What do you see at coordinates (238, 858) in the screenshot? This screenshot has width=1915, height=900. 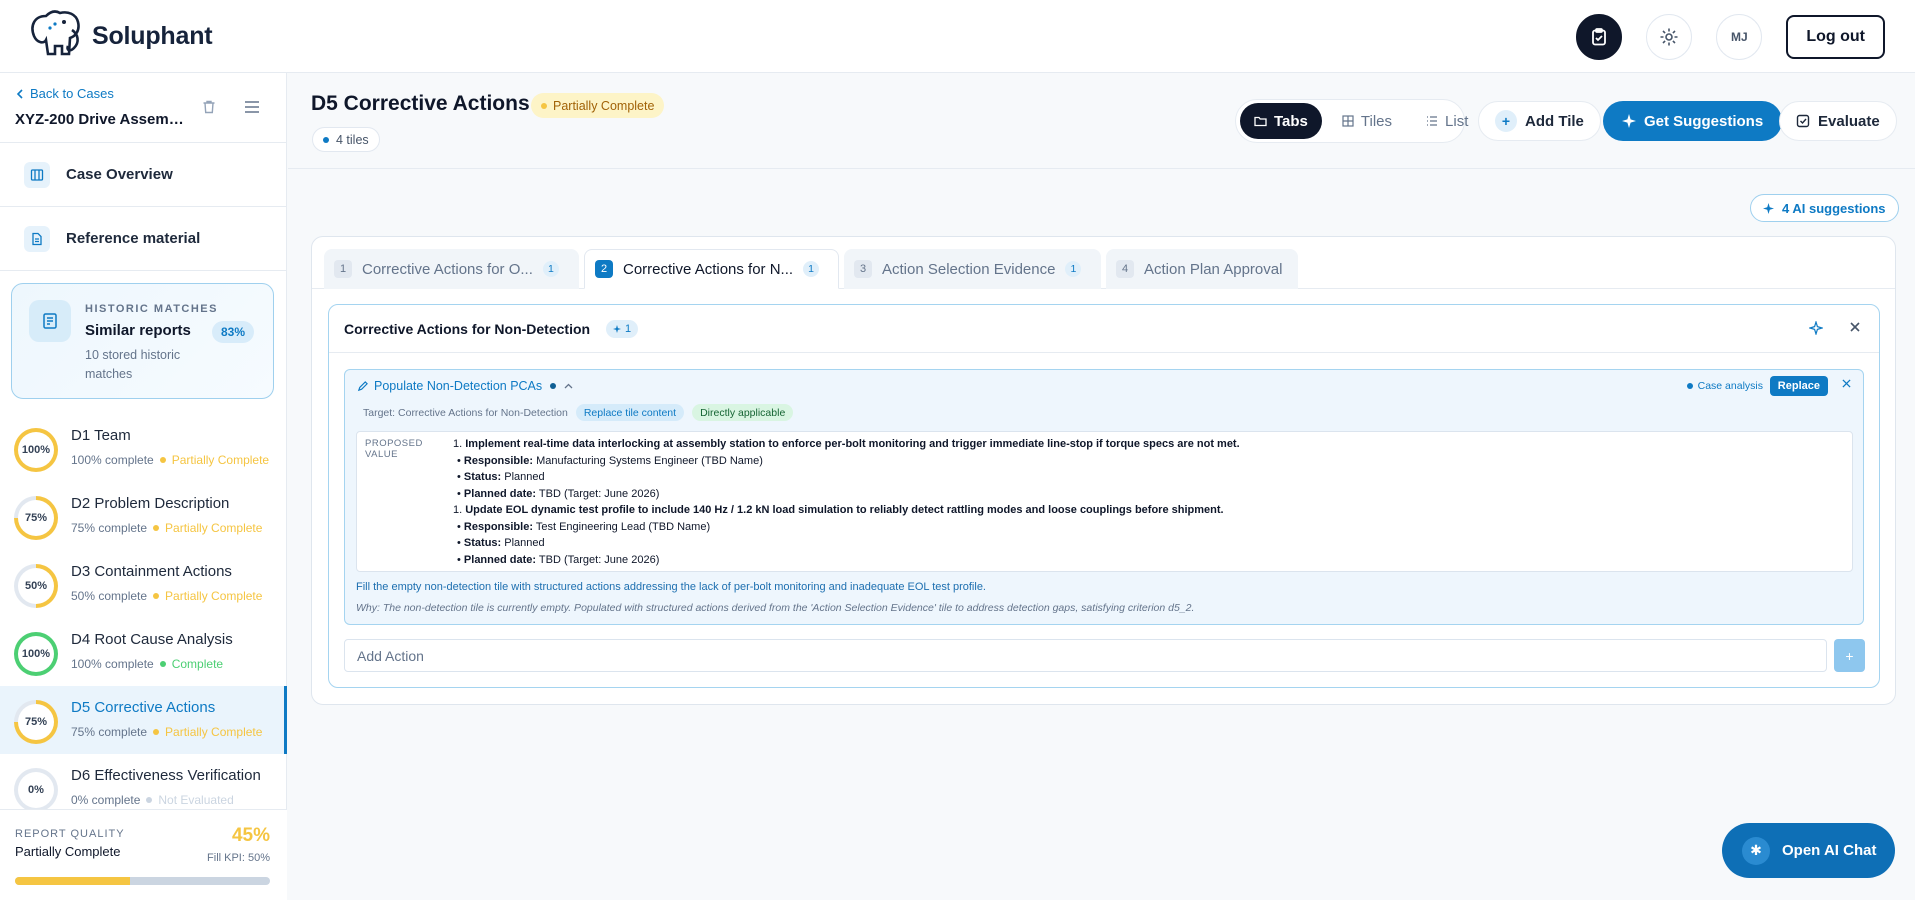 I see `quality-kpi: Fill KPI: 50%` at bounding box center [238, 858].